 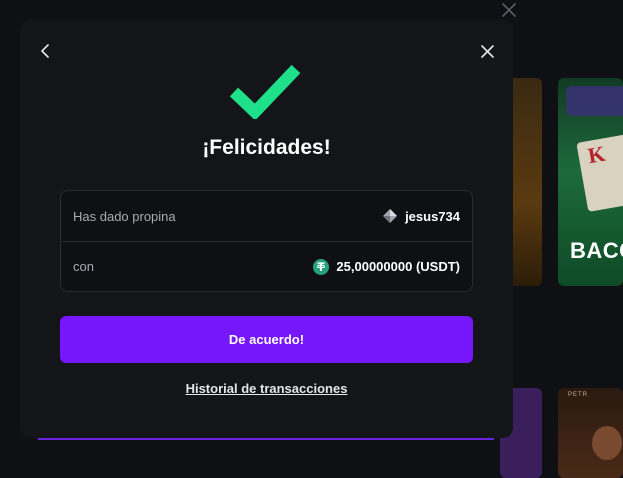 I want to click on tether-icon, so click(x=321, y=266).